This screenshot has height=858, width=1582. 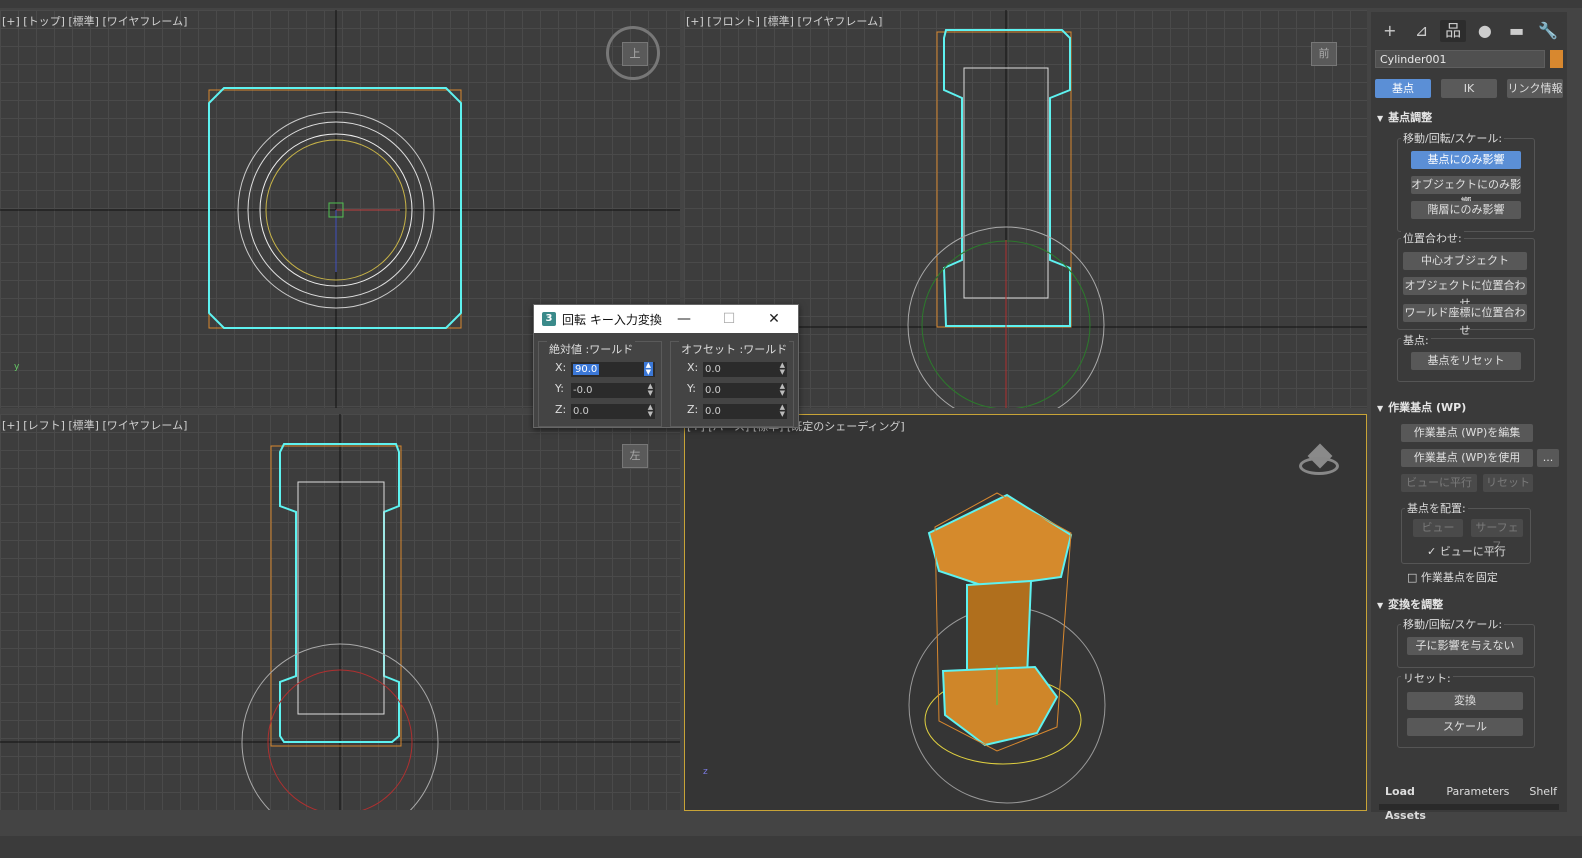 What do you see at coordinates (1508, 483) in the screenshot?
I see `reset-wp-button: リセット` at bounding box center [1508, 483].